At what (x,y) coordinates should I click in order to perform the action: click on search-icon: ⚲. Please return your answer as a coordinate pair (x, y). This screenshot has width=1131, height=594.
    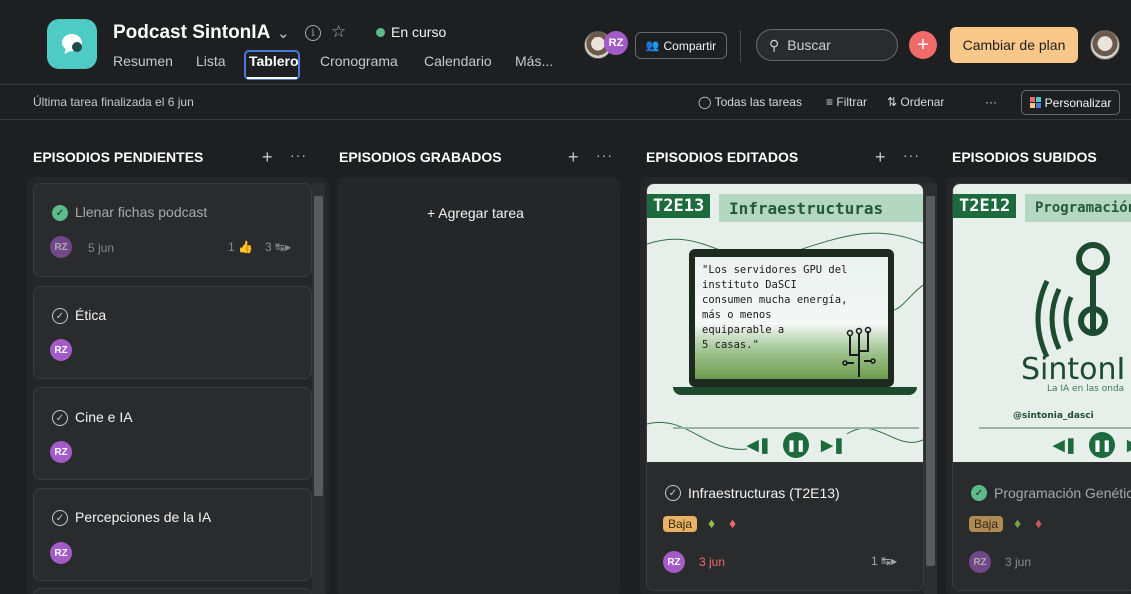
    Looking at the image, I should click on (774, 44).